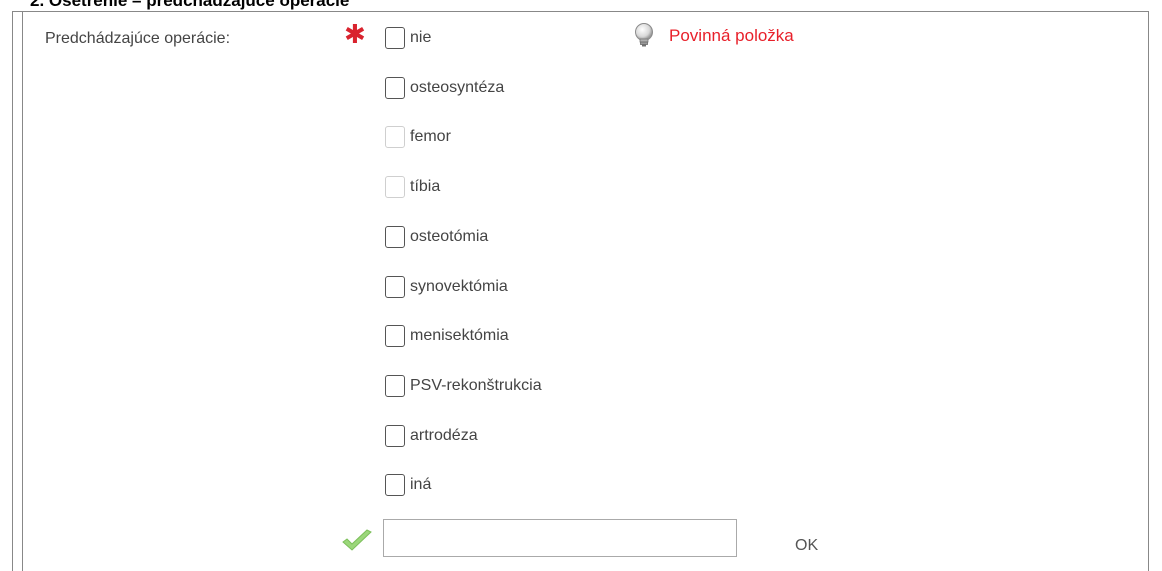 This screenshot has height=571, width=1162. What do you see at coordinates (190, 5) in the screenshot?
I see `section-title: 2. Ošetrenie – predchádzajúce operácie` at bounding box center [190, 5].